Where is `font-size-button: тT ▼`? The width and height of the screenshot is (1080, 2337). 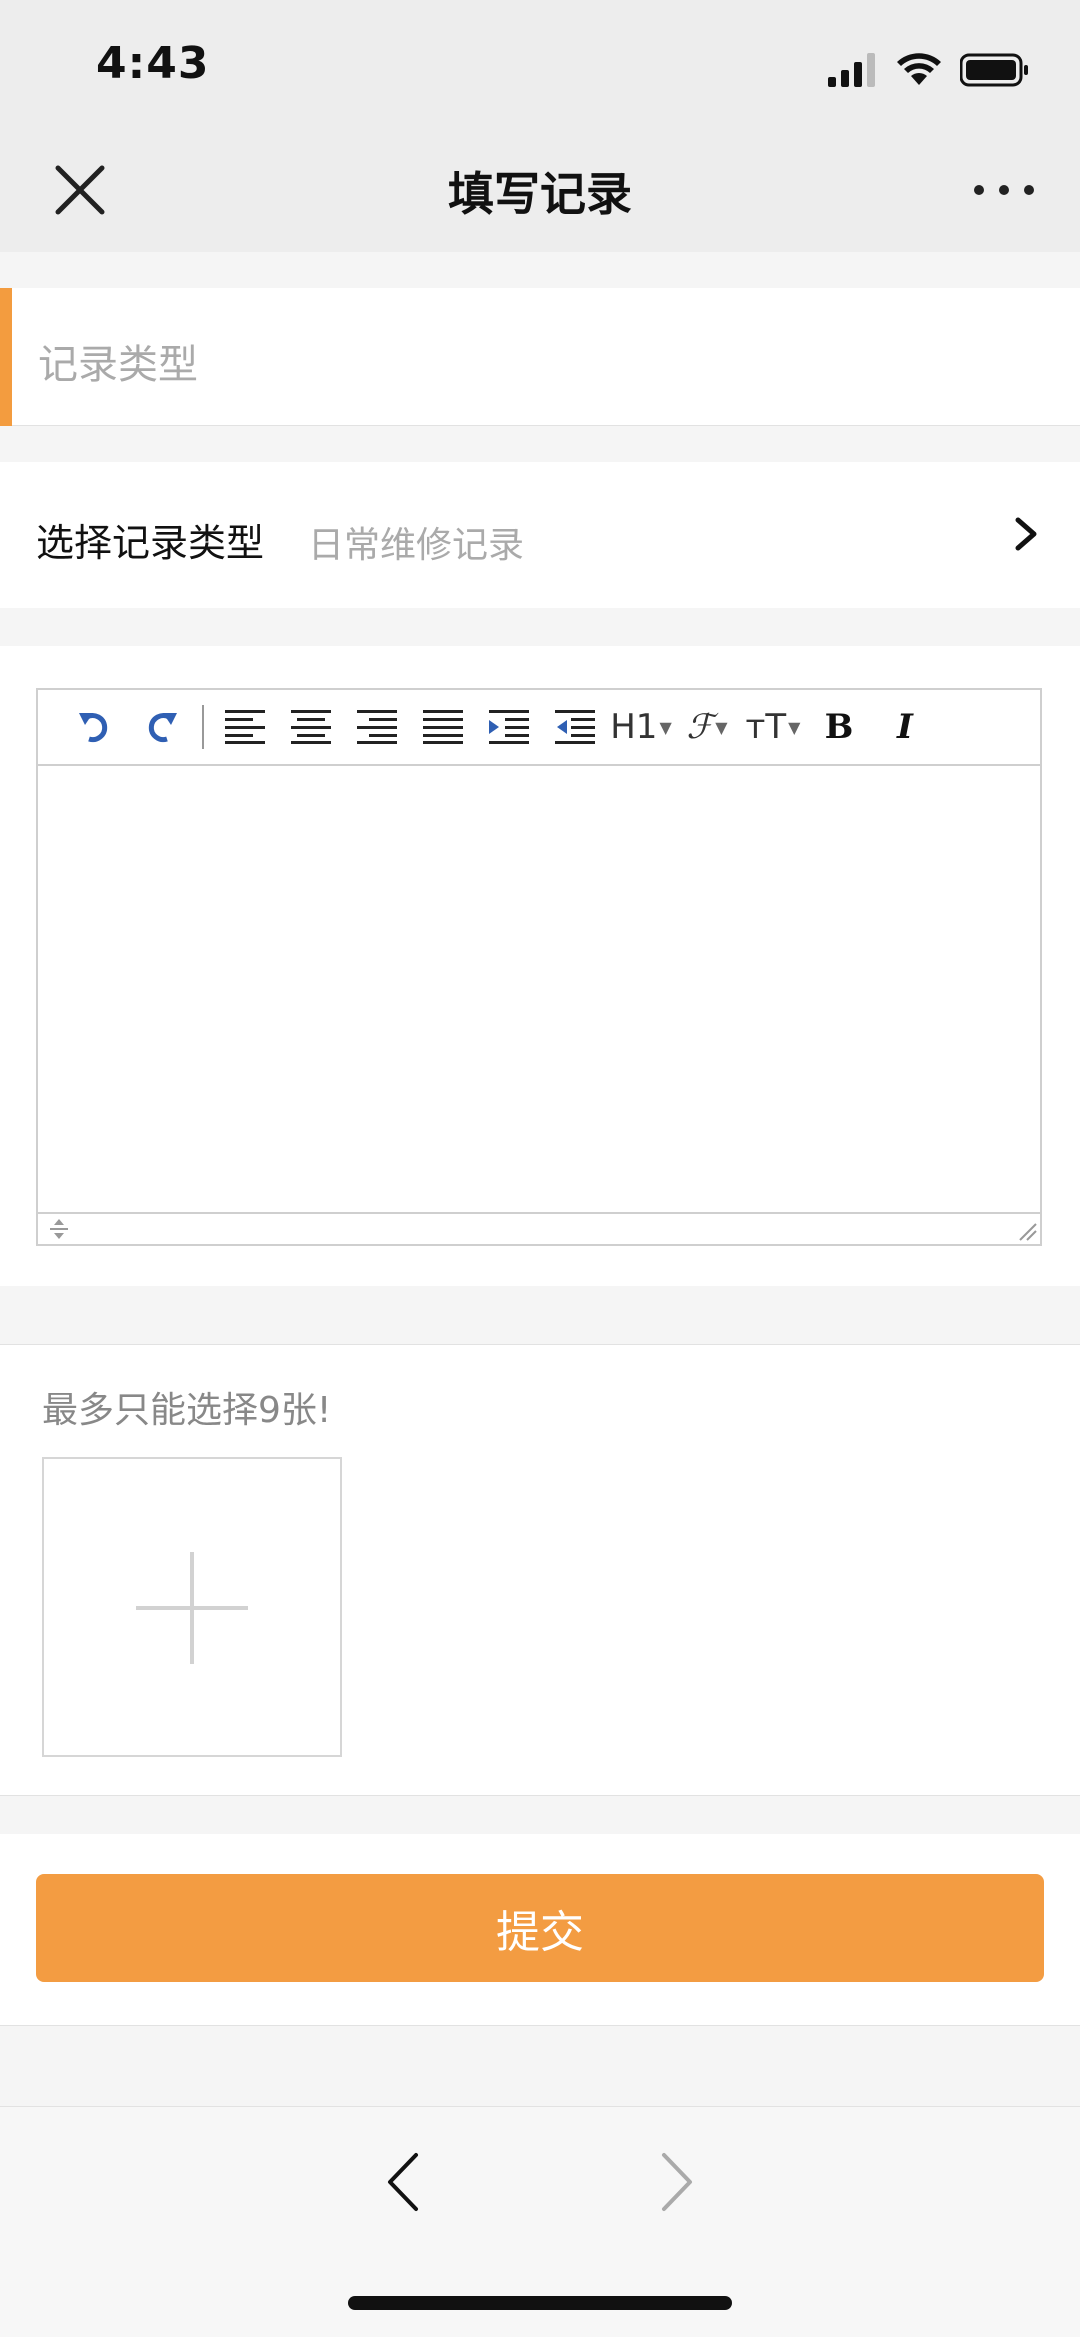
font-size-button: тT ▼ is located at coordinates (773, 727).